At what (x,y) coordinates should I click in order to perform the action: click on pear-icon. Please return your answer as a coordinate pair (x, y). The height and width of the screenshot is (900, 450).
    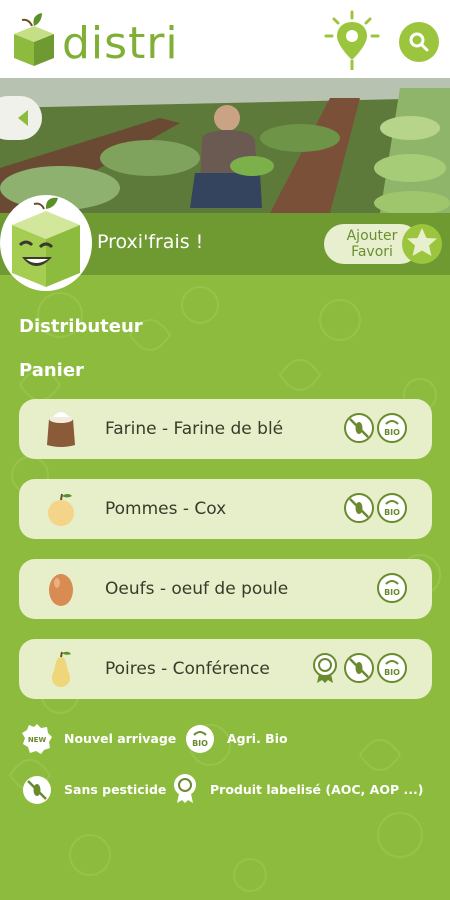
    Looking at the image, I should click on (61, 669).